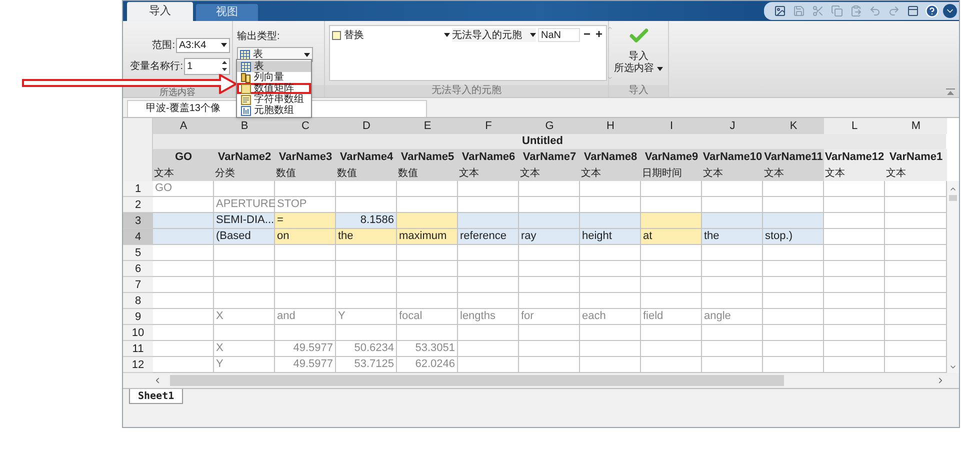 Image resolution: width=972 pixels, height=450 pixels. Describe the element at coordinates (793, 237) in the screenshot. I see `table-cell: stop.)` at that location.